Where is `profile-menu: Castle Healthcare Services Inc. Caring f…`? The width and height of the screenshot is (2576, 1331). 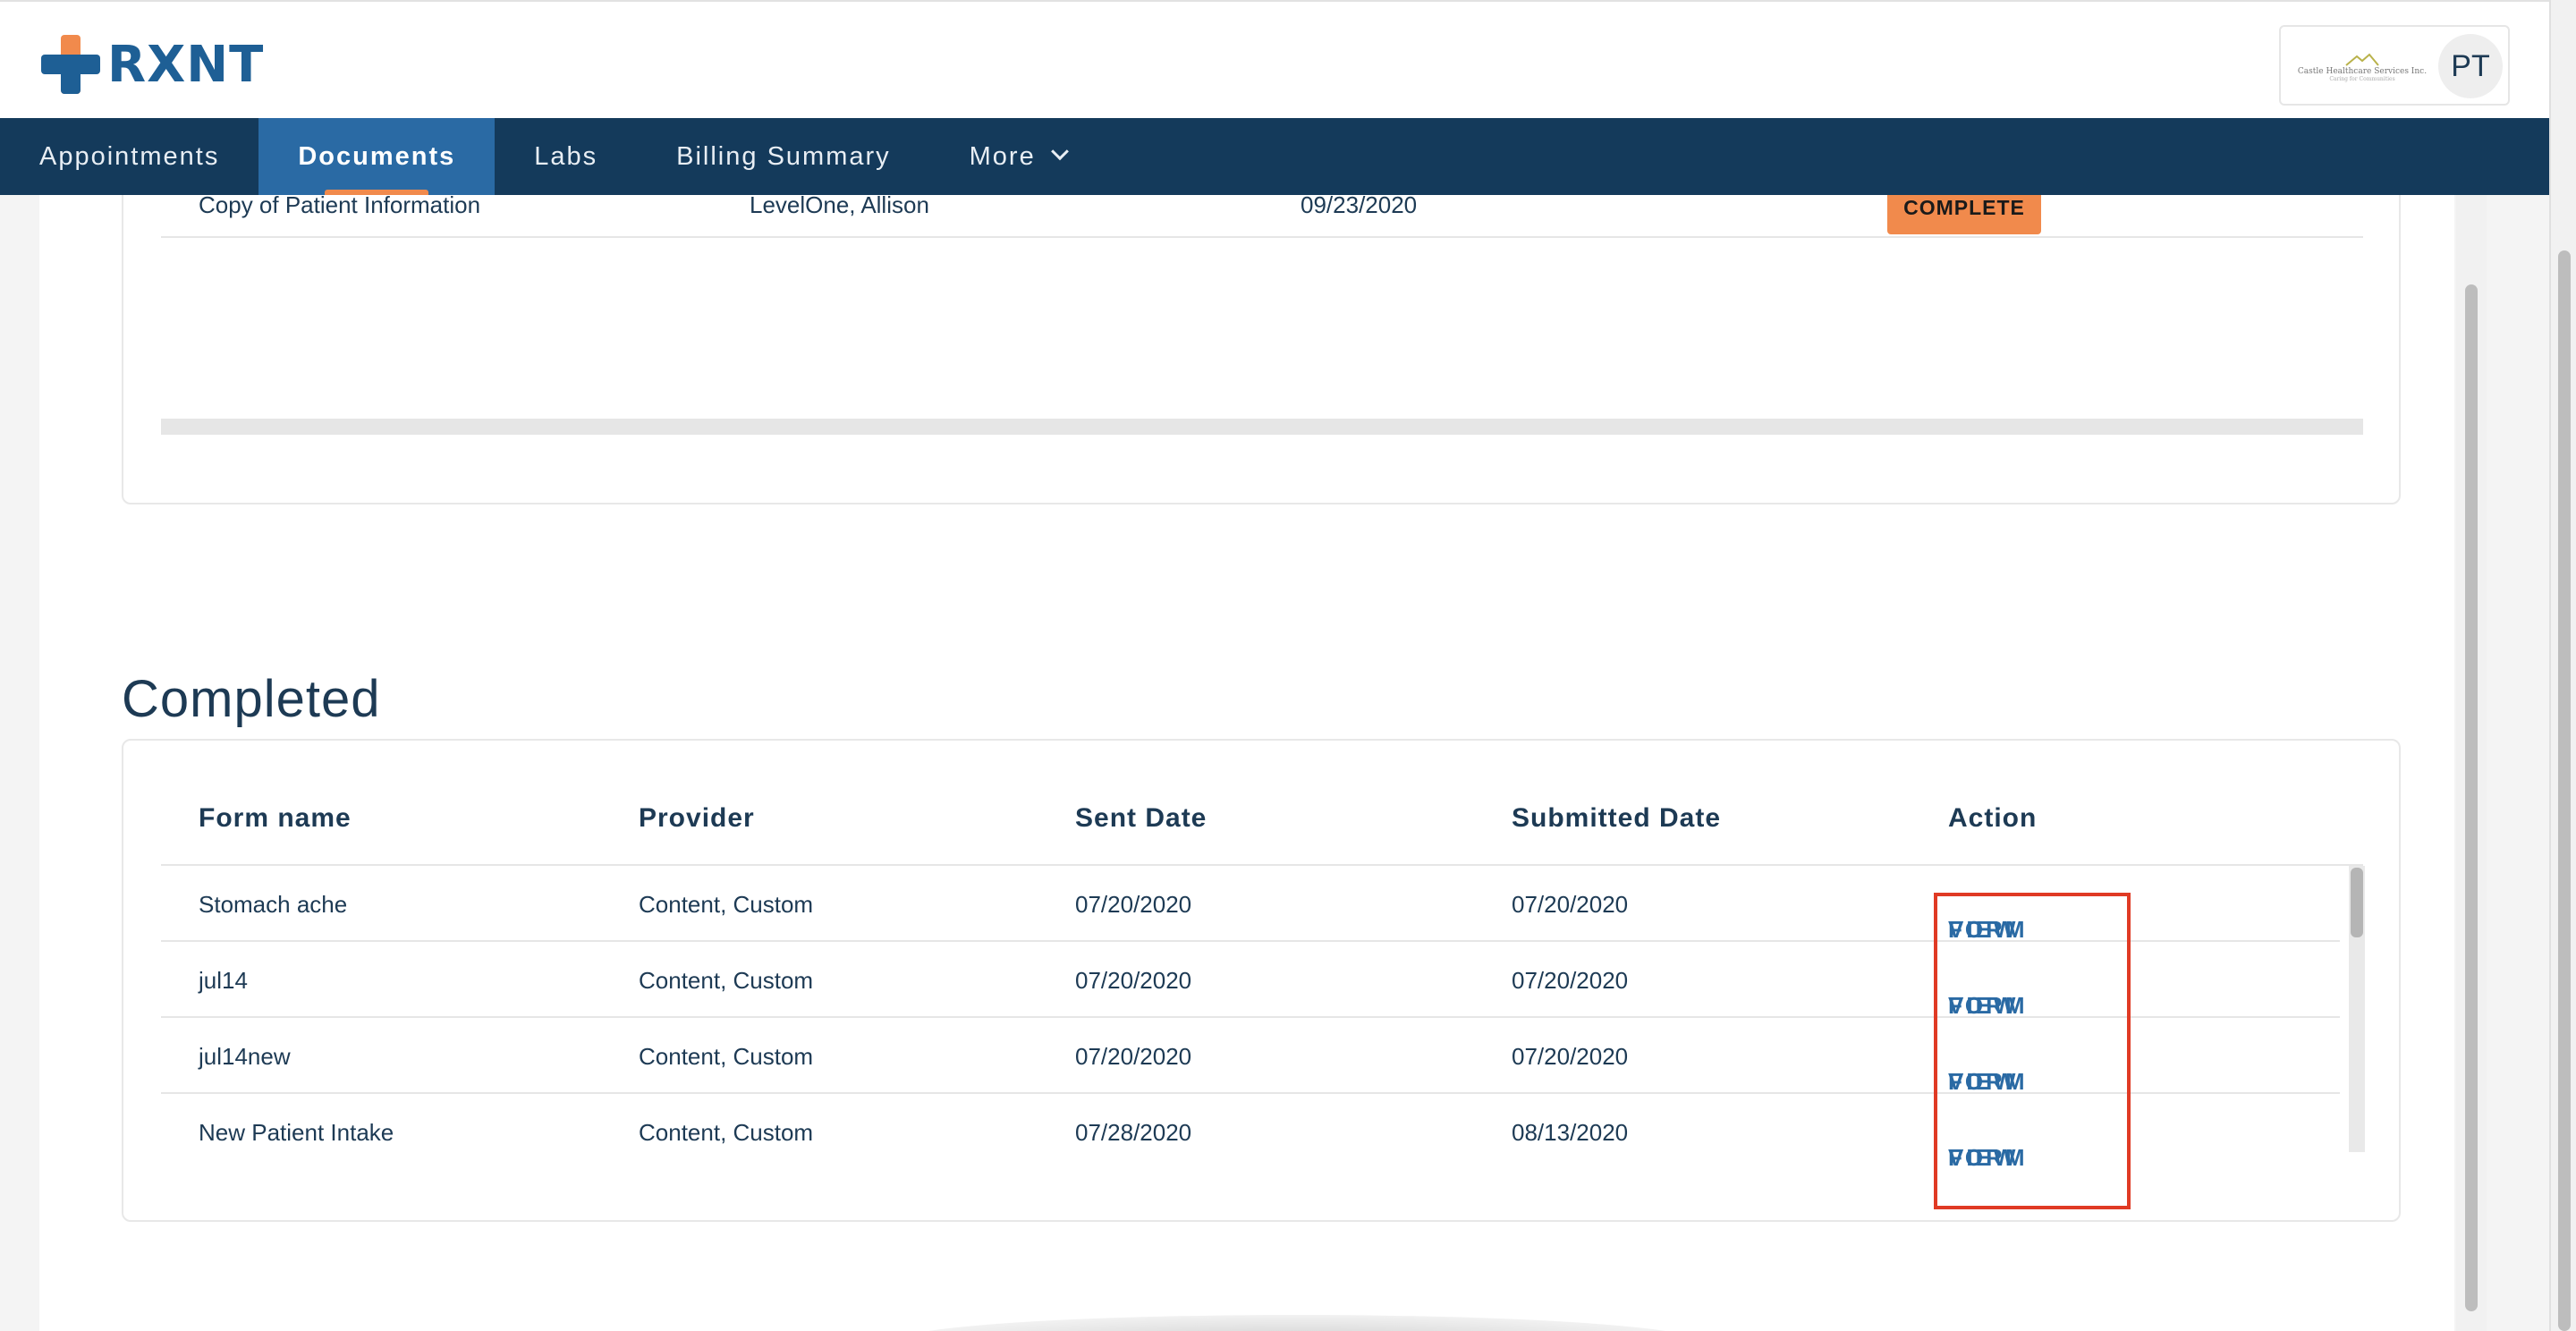 profile-menu: Castle Healthcare Services Inc. Caring f… is located at coordinates (2394, 66).